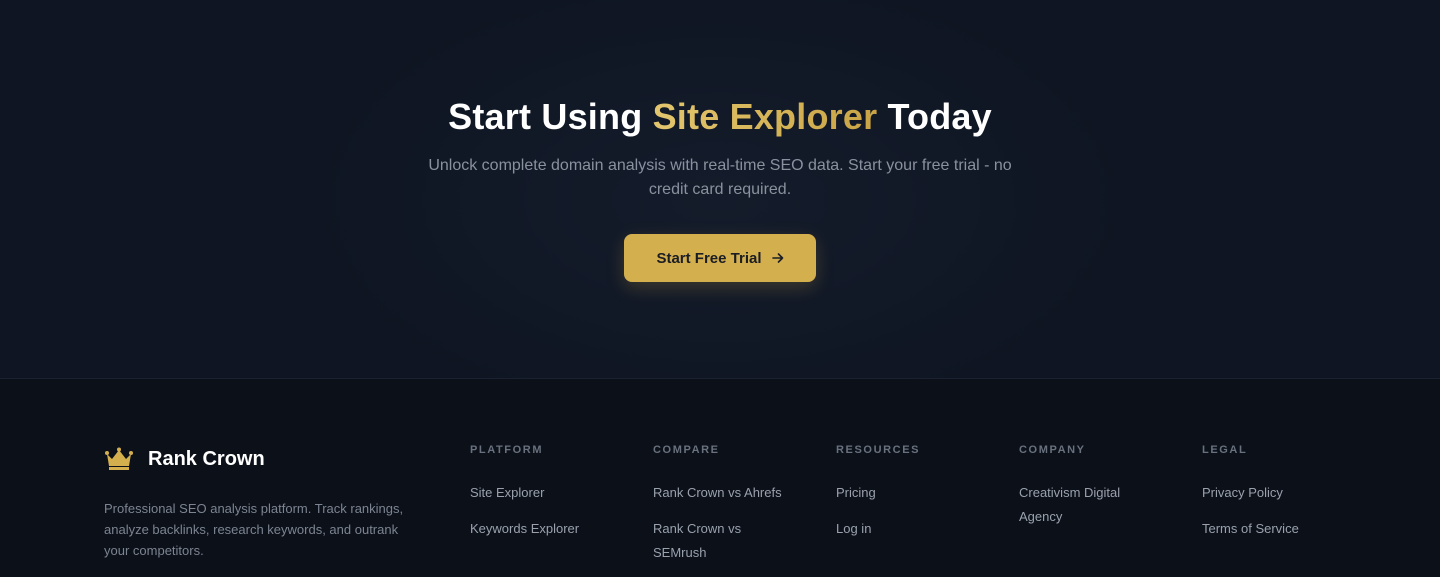 Image resolution: width=1440 pixels, height=577 pixels. I want to click on footer-link-pricing: Pricing, so click(916, 493).